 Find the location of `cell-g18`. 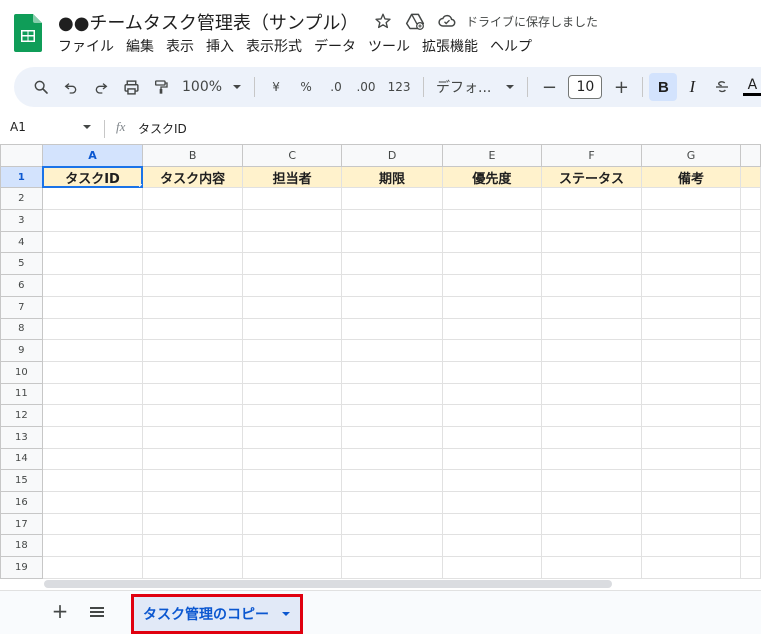

cell-g18 is located at coordinates (691, 546).